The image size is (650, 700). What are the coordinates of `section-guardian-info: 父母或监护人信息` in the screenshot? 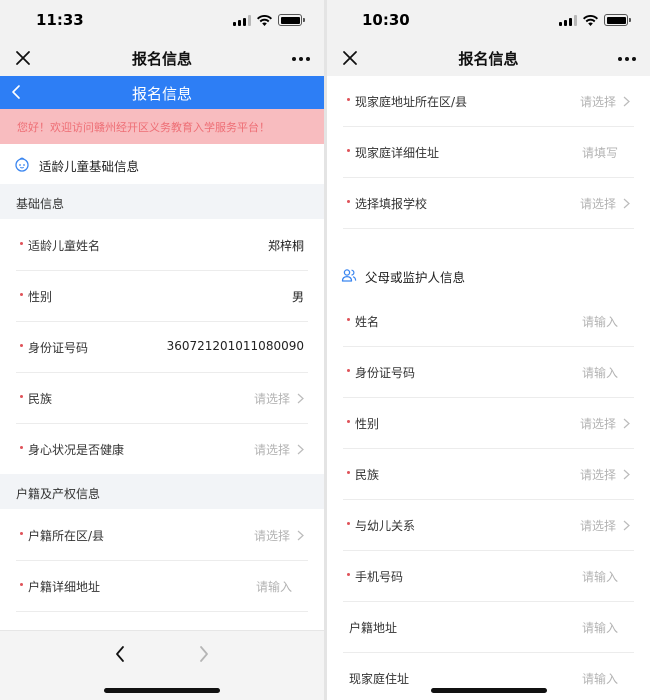 It's located at (488, 275).